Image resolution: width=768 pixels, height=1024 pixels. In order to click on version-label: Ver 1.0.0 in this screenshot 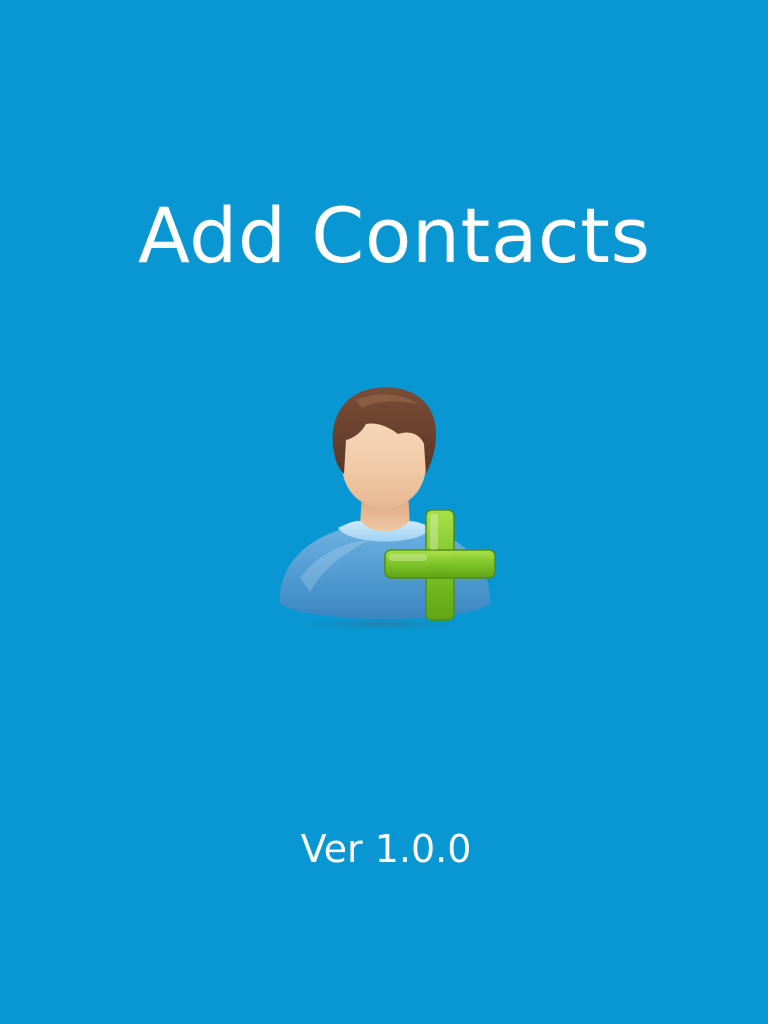, I will do `click(386, 849)`.